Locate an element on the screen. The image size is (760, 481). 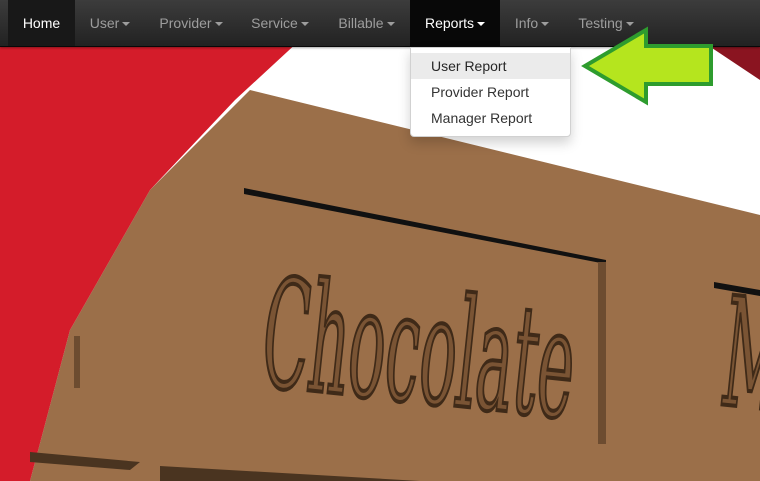
left-arrow-icon is located at coordinates (648, 66).